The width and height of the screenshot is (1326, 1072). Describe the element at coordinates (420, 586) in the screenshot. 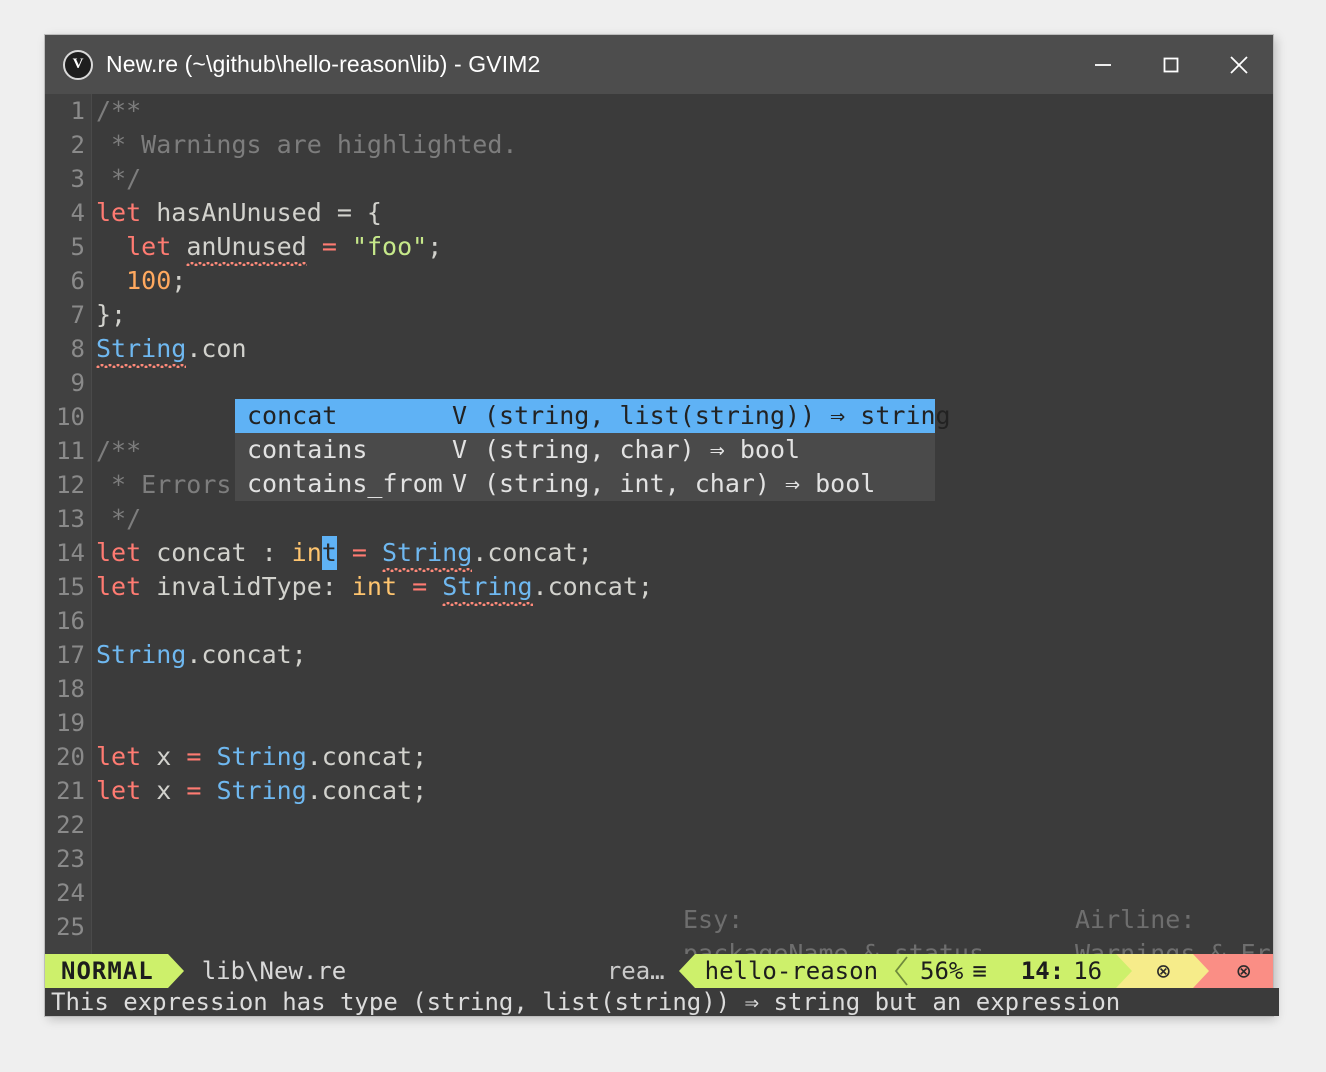

I see `code-token: =` at that location.